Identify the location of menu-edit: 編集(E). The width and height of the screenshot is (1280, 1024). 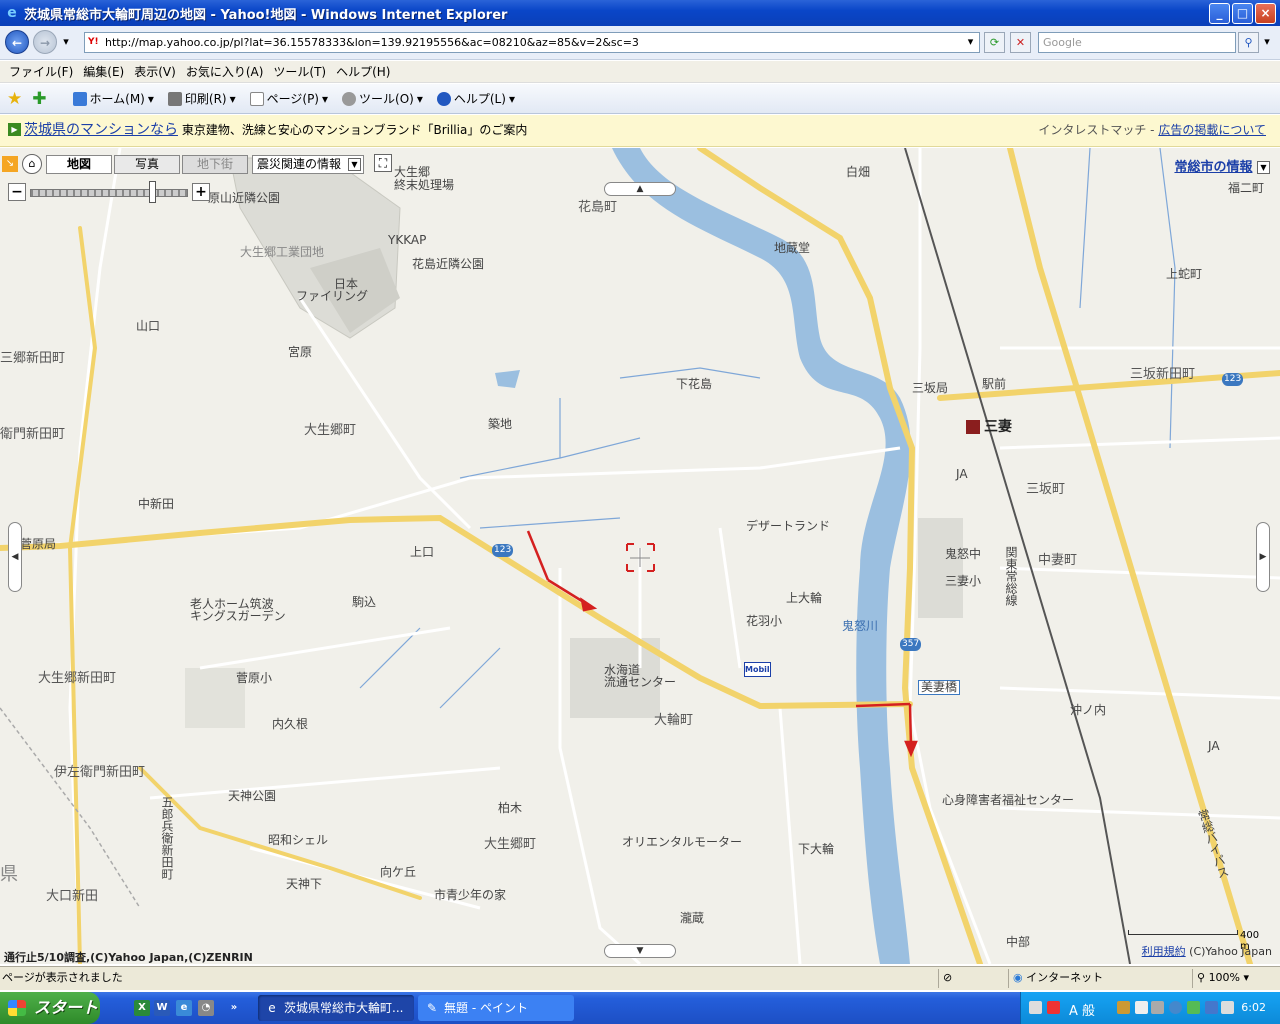
(103, 71).